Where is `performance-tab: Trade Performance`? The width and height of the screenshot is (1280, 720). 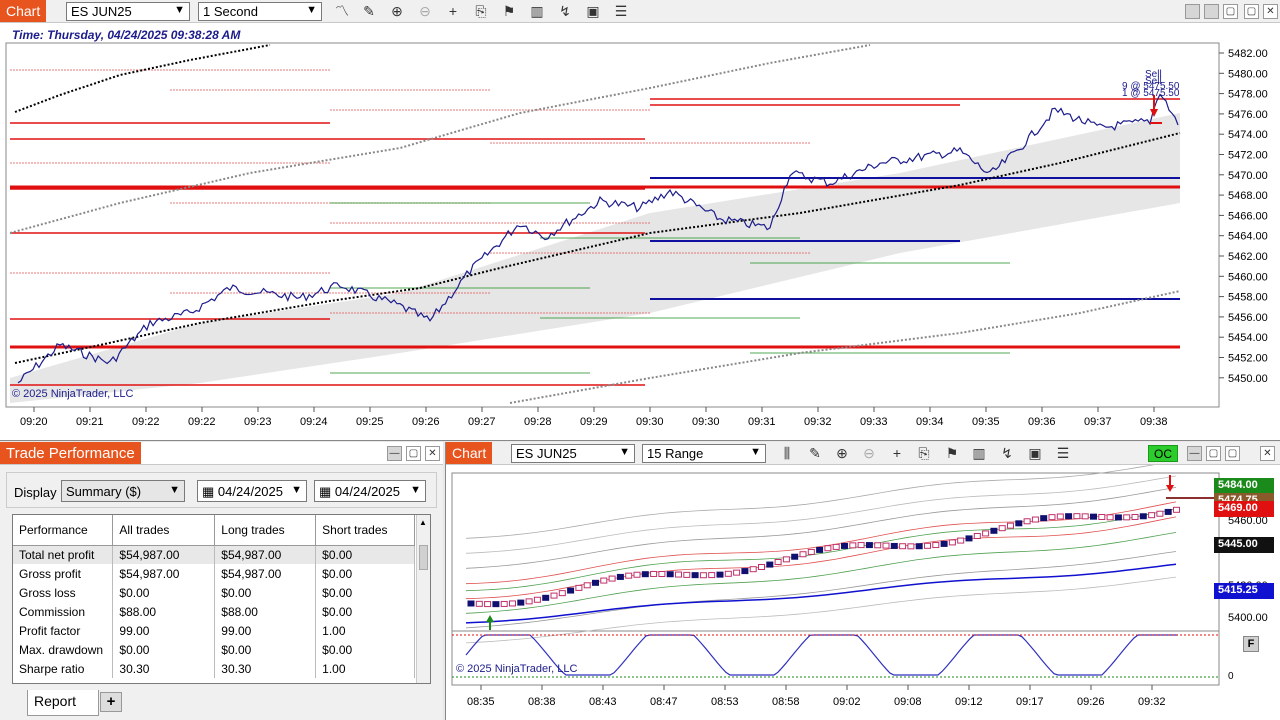 performance-tab: Trade Performance is located at coordinates (70, 453).